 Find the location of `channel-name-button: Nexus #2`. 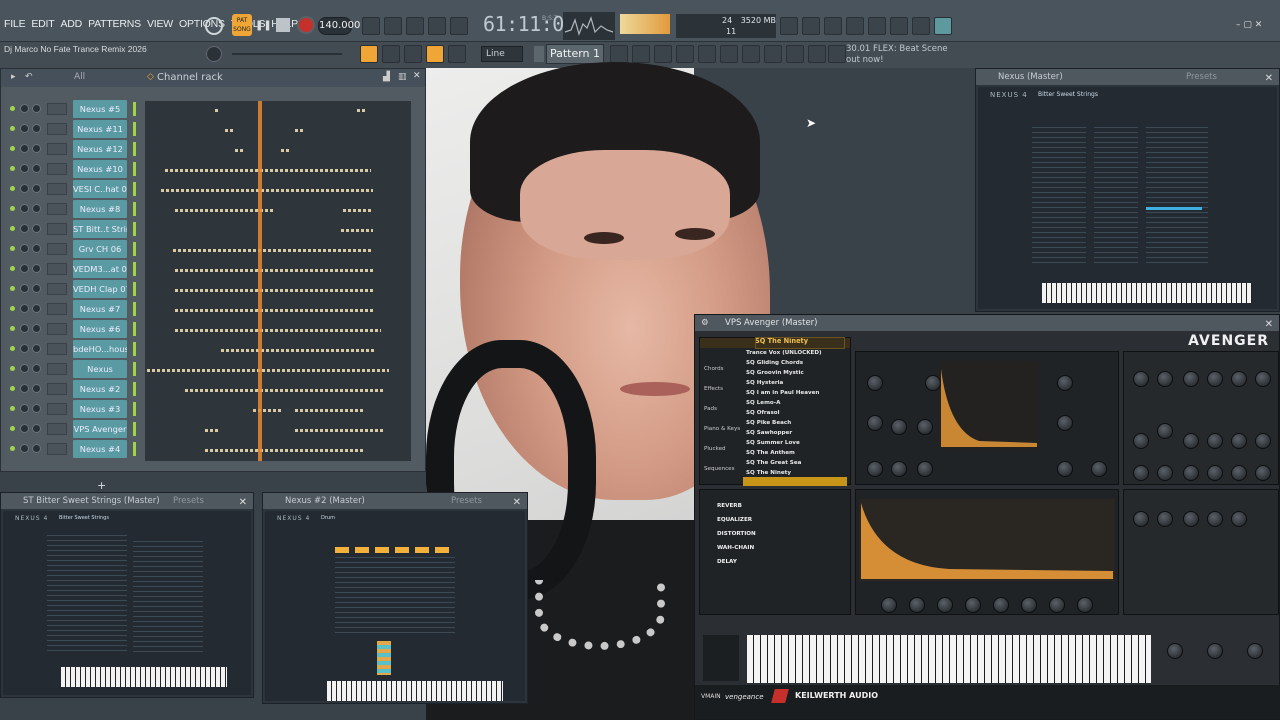

channel-name-button: Nexus #2 is located at coordinates (100, 389).